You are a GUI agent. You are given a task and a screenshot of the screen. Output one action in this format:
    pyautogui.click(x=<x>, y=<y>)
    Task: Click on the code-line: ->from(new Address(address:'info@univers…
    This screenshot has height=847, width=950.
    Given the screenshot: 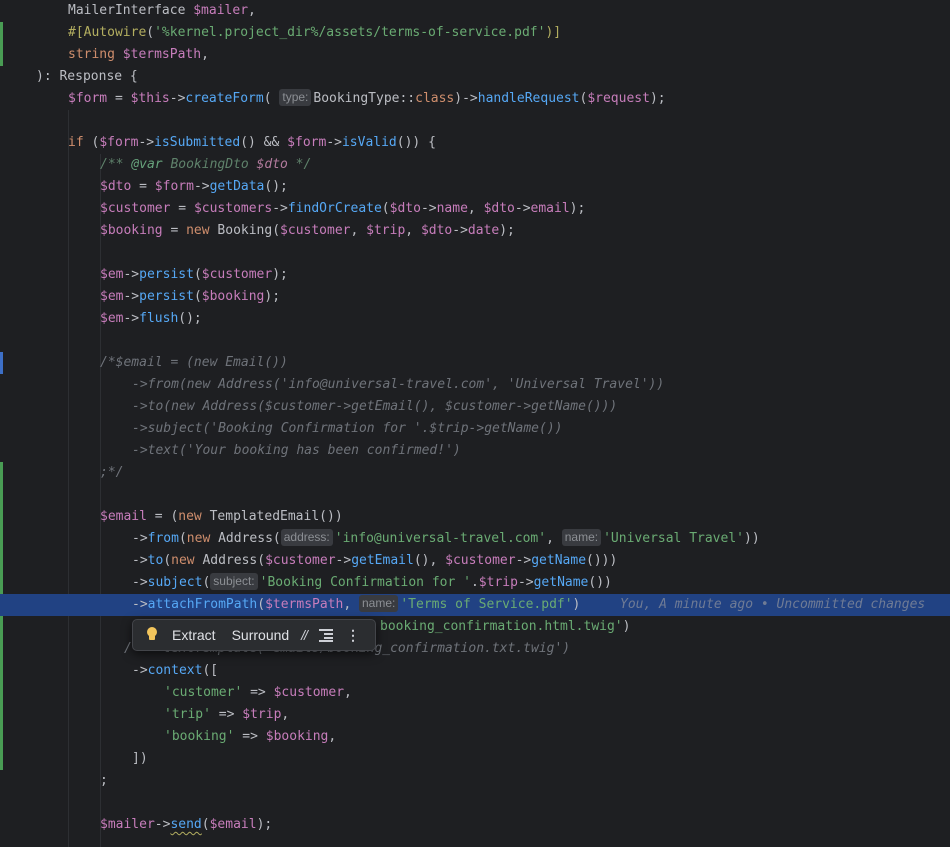 What is the action you would take?
    pyautogui.click(x=475, y=539)
    